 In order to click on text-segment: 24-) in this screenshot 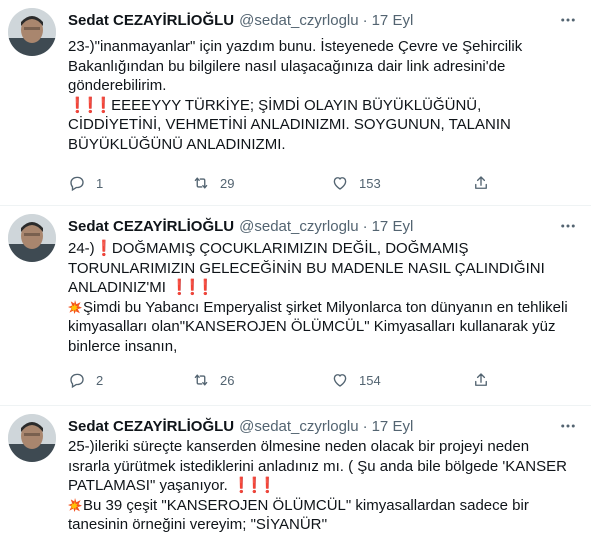, I will do `click(81, 248)`.